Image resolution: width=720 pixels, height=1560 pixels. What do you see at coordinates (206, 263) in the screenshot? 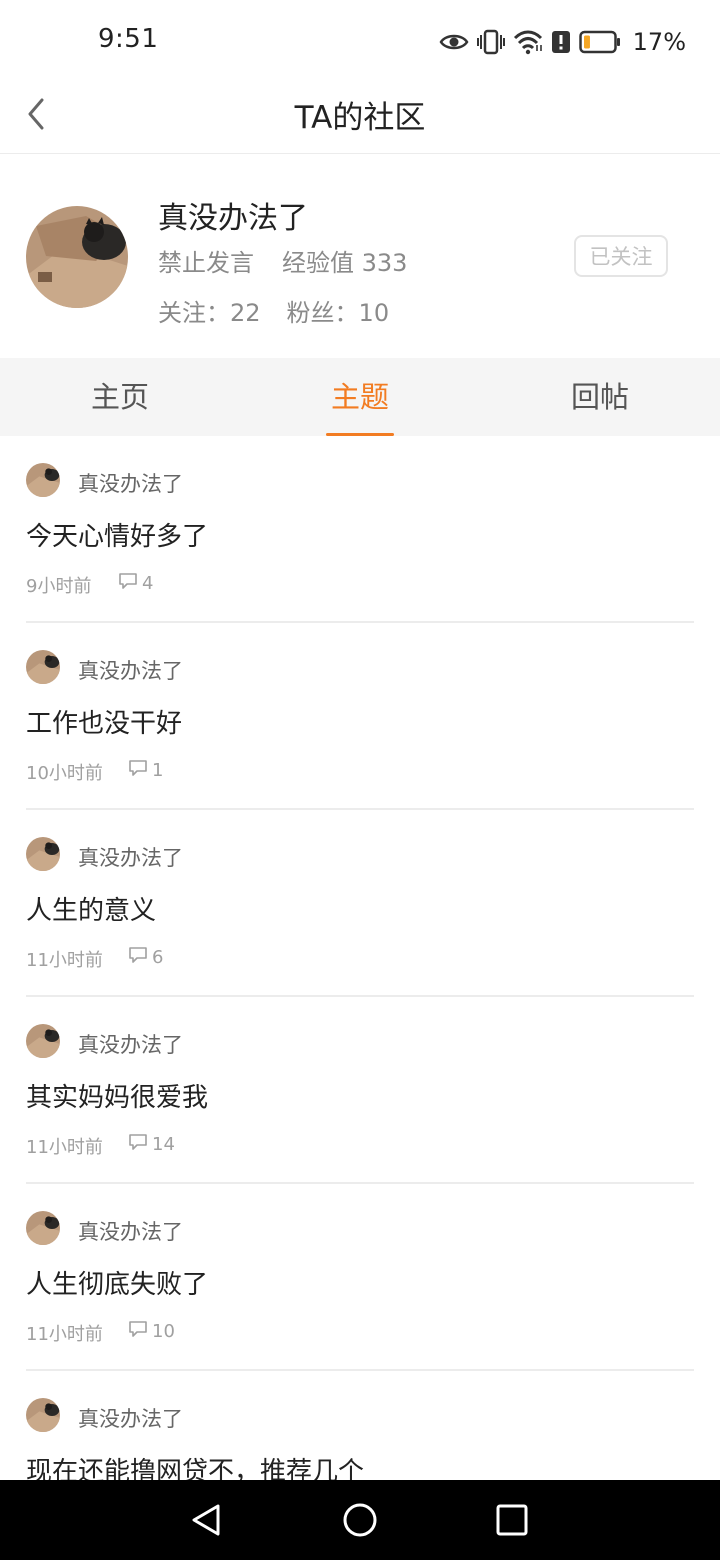
I see `profile-status: 禁止发言` at bounding box center [206, 263].